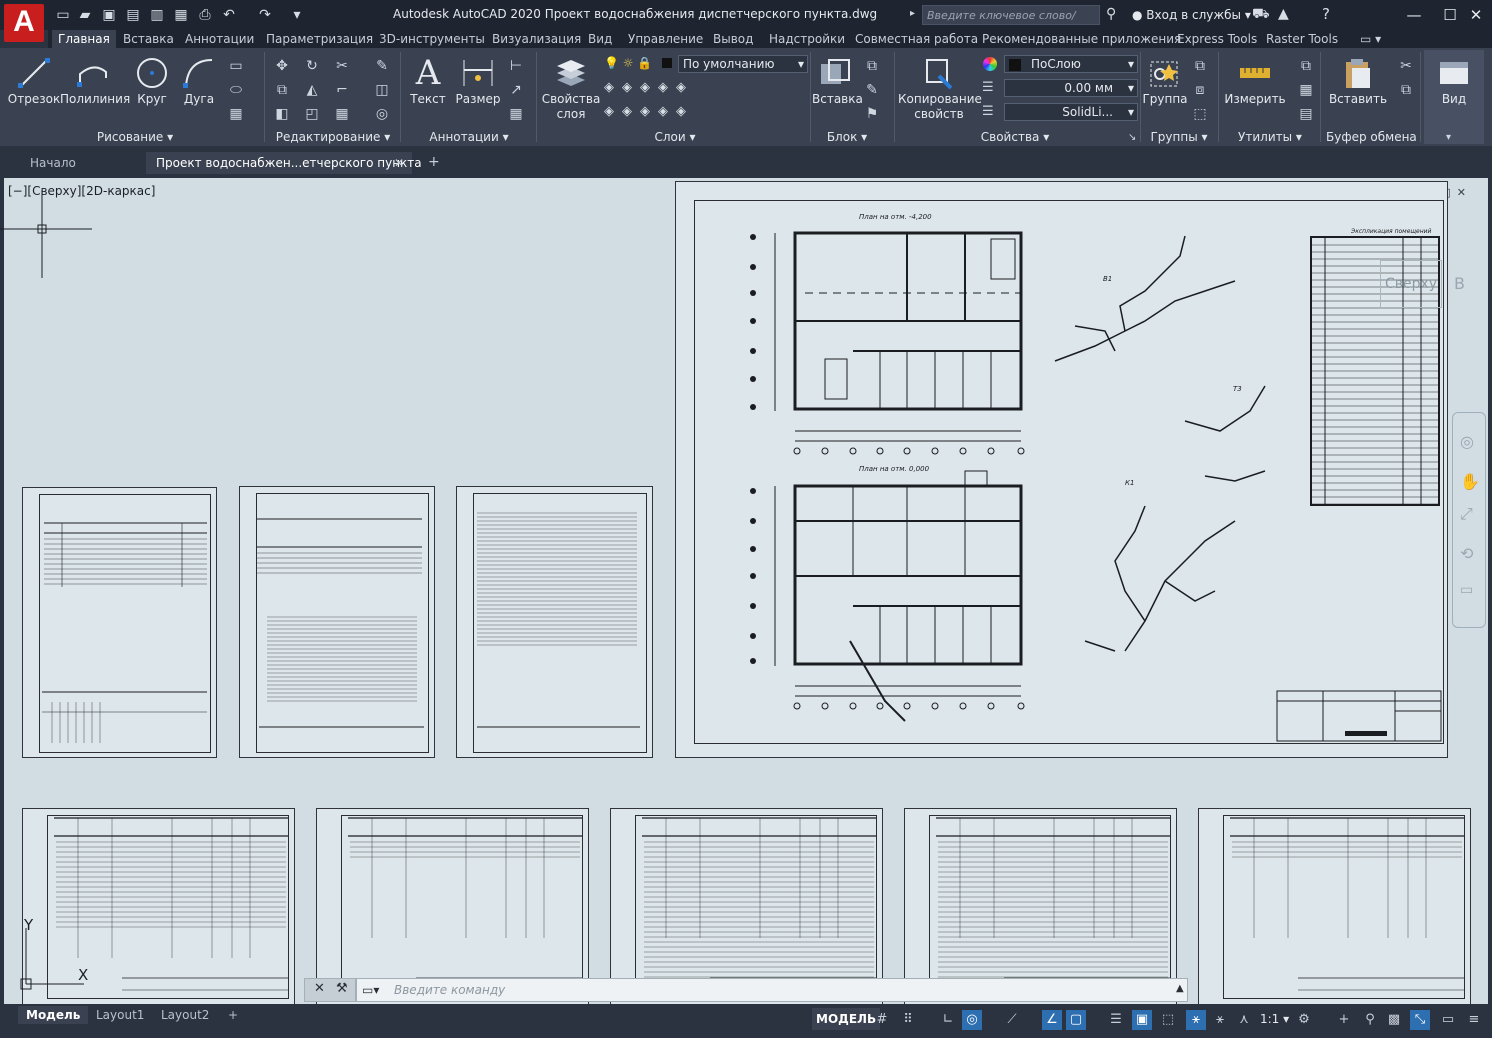 Image resolution: width=1492 pixels, height=1038 pixels. I want to click on redo-icon: ↷, so click(265, 15).